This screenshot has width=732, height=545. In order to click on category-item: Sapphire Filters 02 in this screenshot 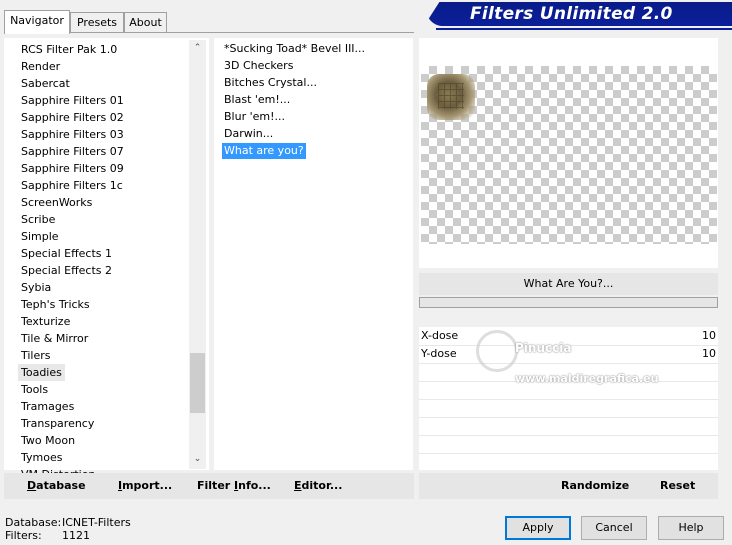, I will do `click(72, 117)`.